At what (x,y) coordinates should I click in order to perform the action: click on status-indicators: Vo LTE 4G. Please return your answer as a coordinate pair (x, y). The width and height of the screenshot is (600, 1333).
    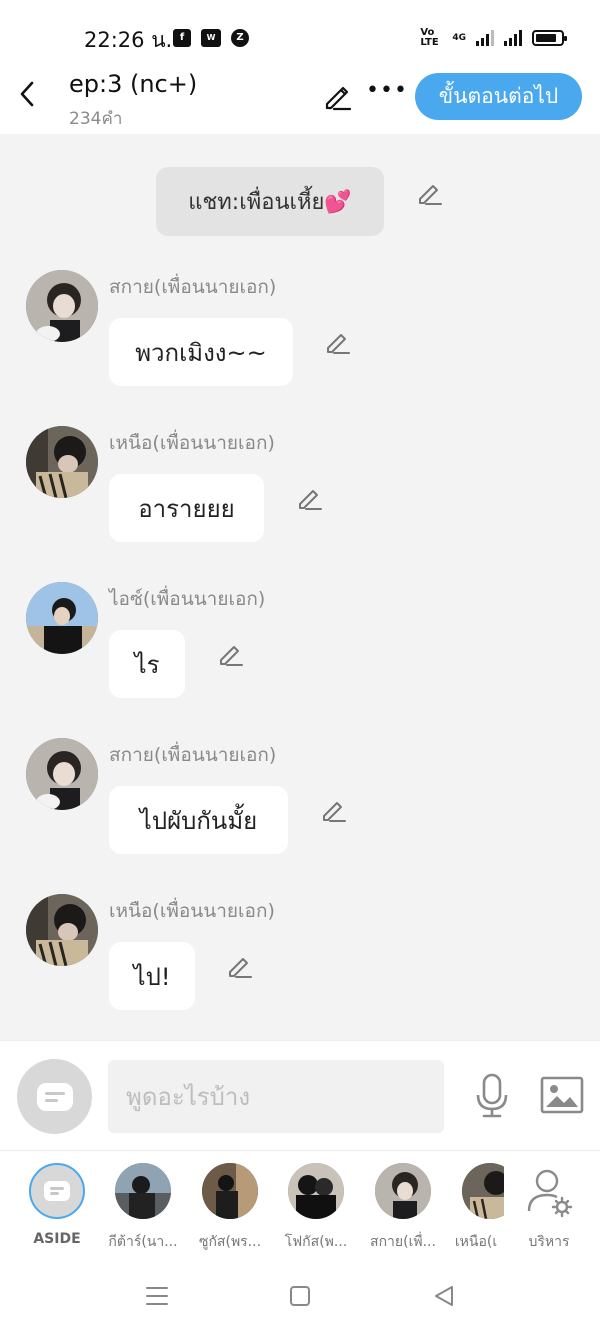
    Looking at the image, I should click on (493, 38).